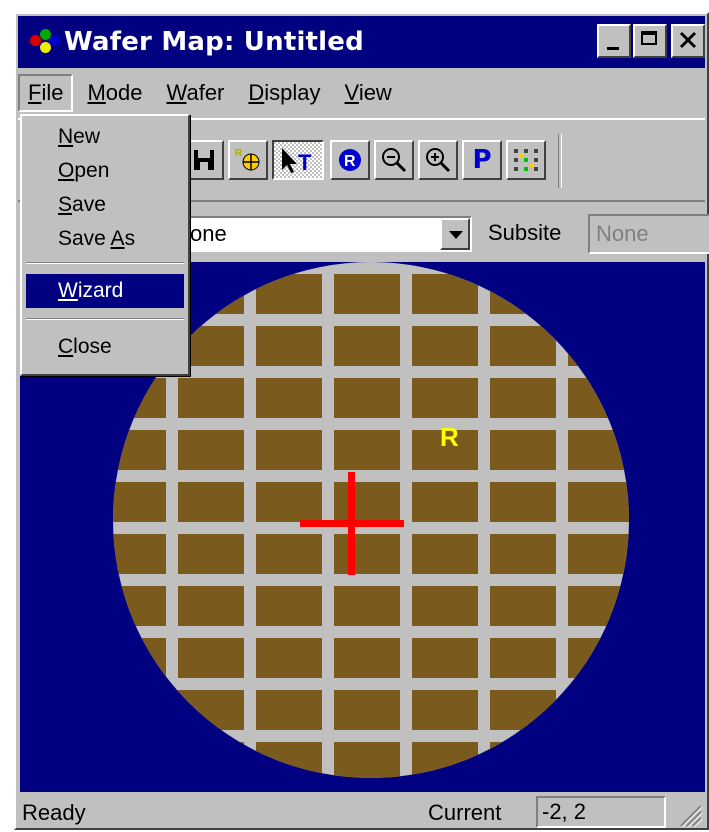  Describe the element at coordinates (105, 239) in the screenshot. I see `menu-item-save-as: Save As` at that location.